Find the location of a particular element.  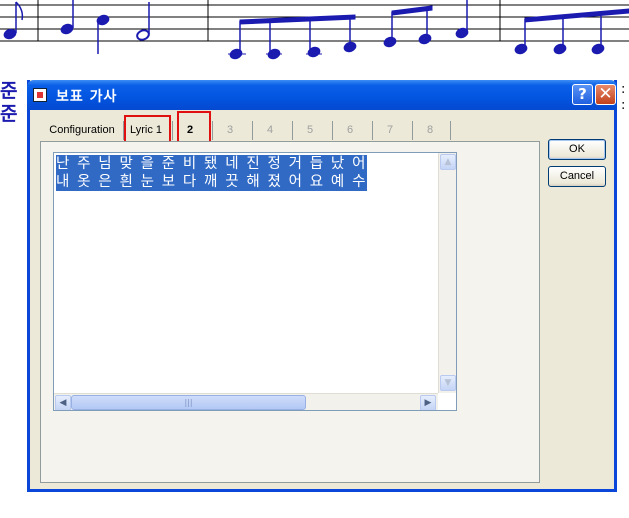

lyric-line-2: 내 옷 은 흰 눈 보 다 깨 끗 해 졌 어 요 예 수 is located at coordinates (212, 182).